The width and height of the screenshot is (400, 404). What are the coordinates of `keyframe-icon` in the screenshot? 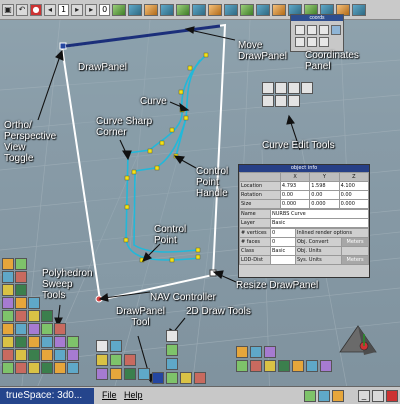 It's located at (256, 366).